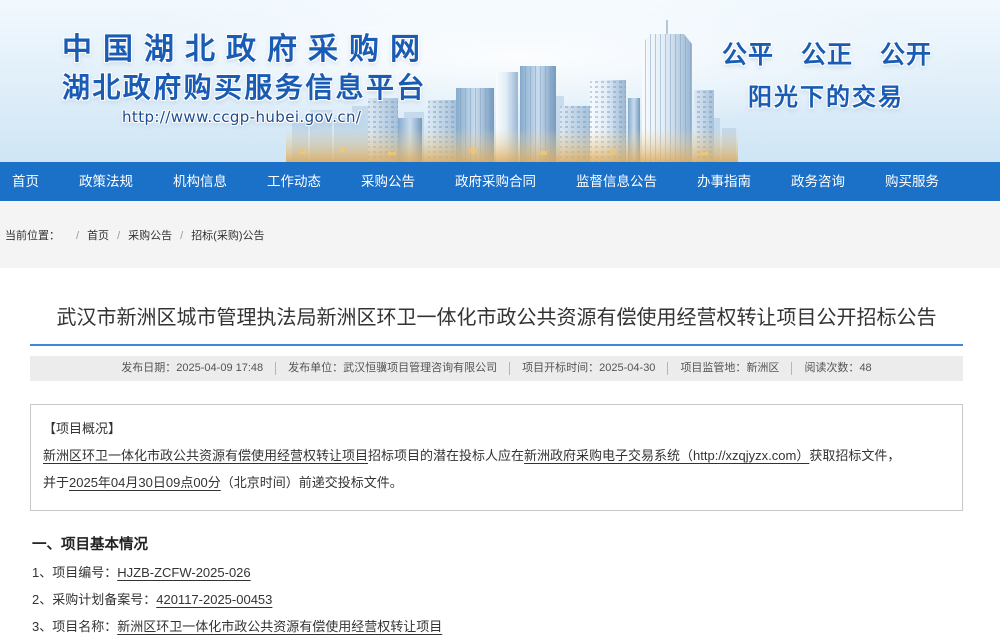 This screenshot has width=1000, height=637. What do you see at coordinates (616, 181) in the screenshot?
I see `nav-item-supervision: 监督信息公告` at bounding box center [616, 181].